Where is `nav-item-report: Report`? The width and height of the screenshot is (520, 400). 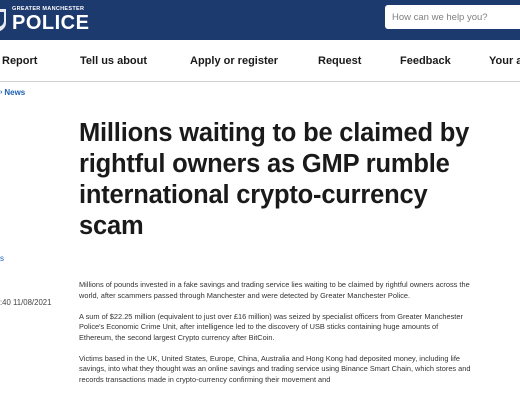 nav-item-report: Report is located at coordinates (19, 61).